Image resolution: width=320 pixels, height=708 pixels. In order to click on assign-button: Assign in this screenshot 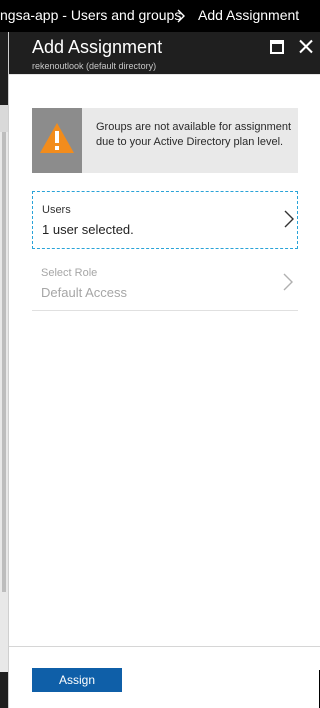, I will do `click(77, 680)`.